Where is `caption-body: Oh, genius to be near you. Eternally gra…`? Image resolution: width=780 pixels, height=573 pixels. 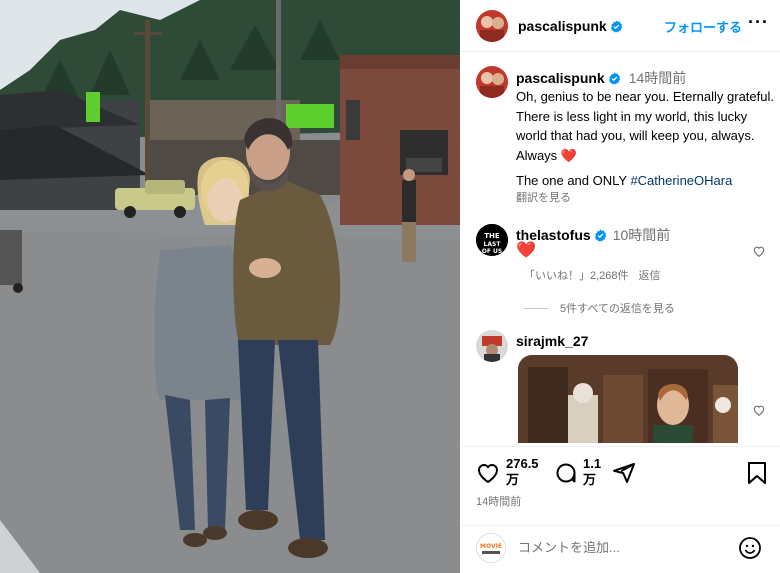 caption-body: Oh, genius to be near you. Eternally gra… is located at coordinates (645, 126).